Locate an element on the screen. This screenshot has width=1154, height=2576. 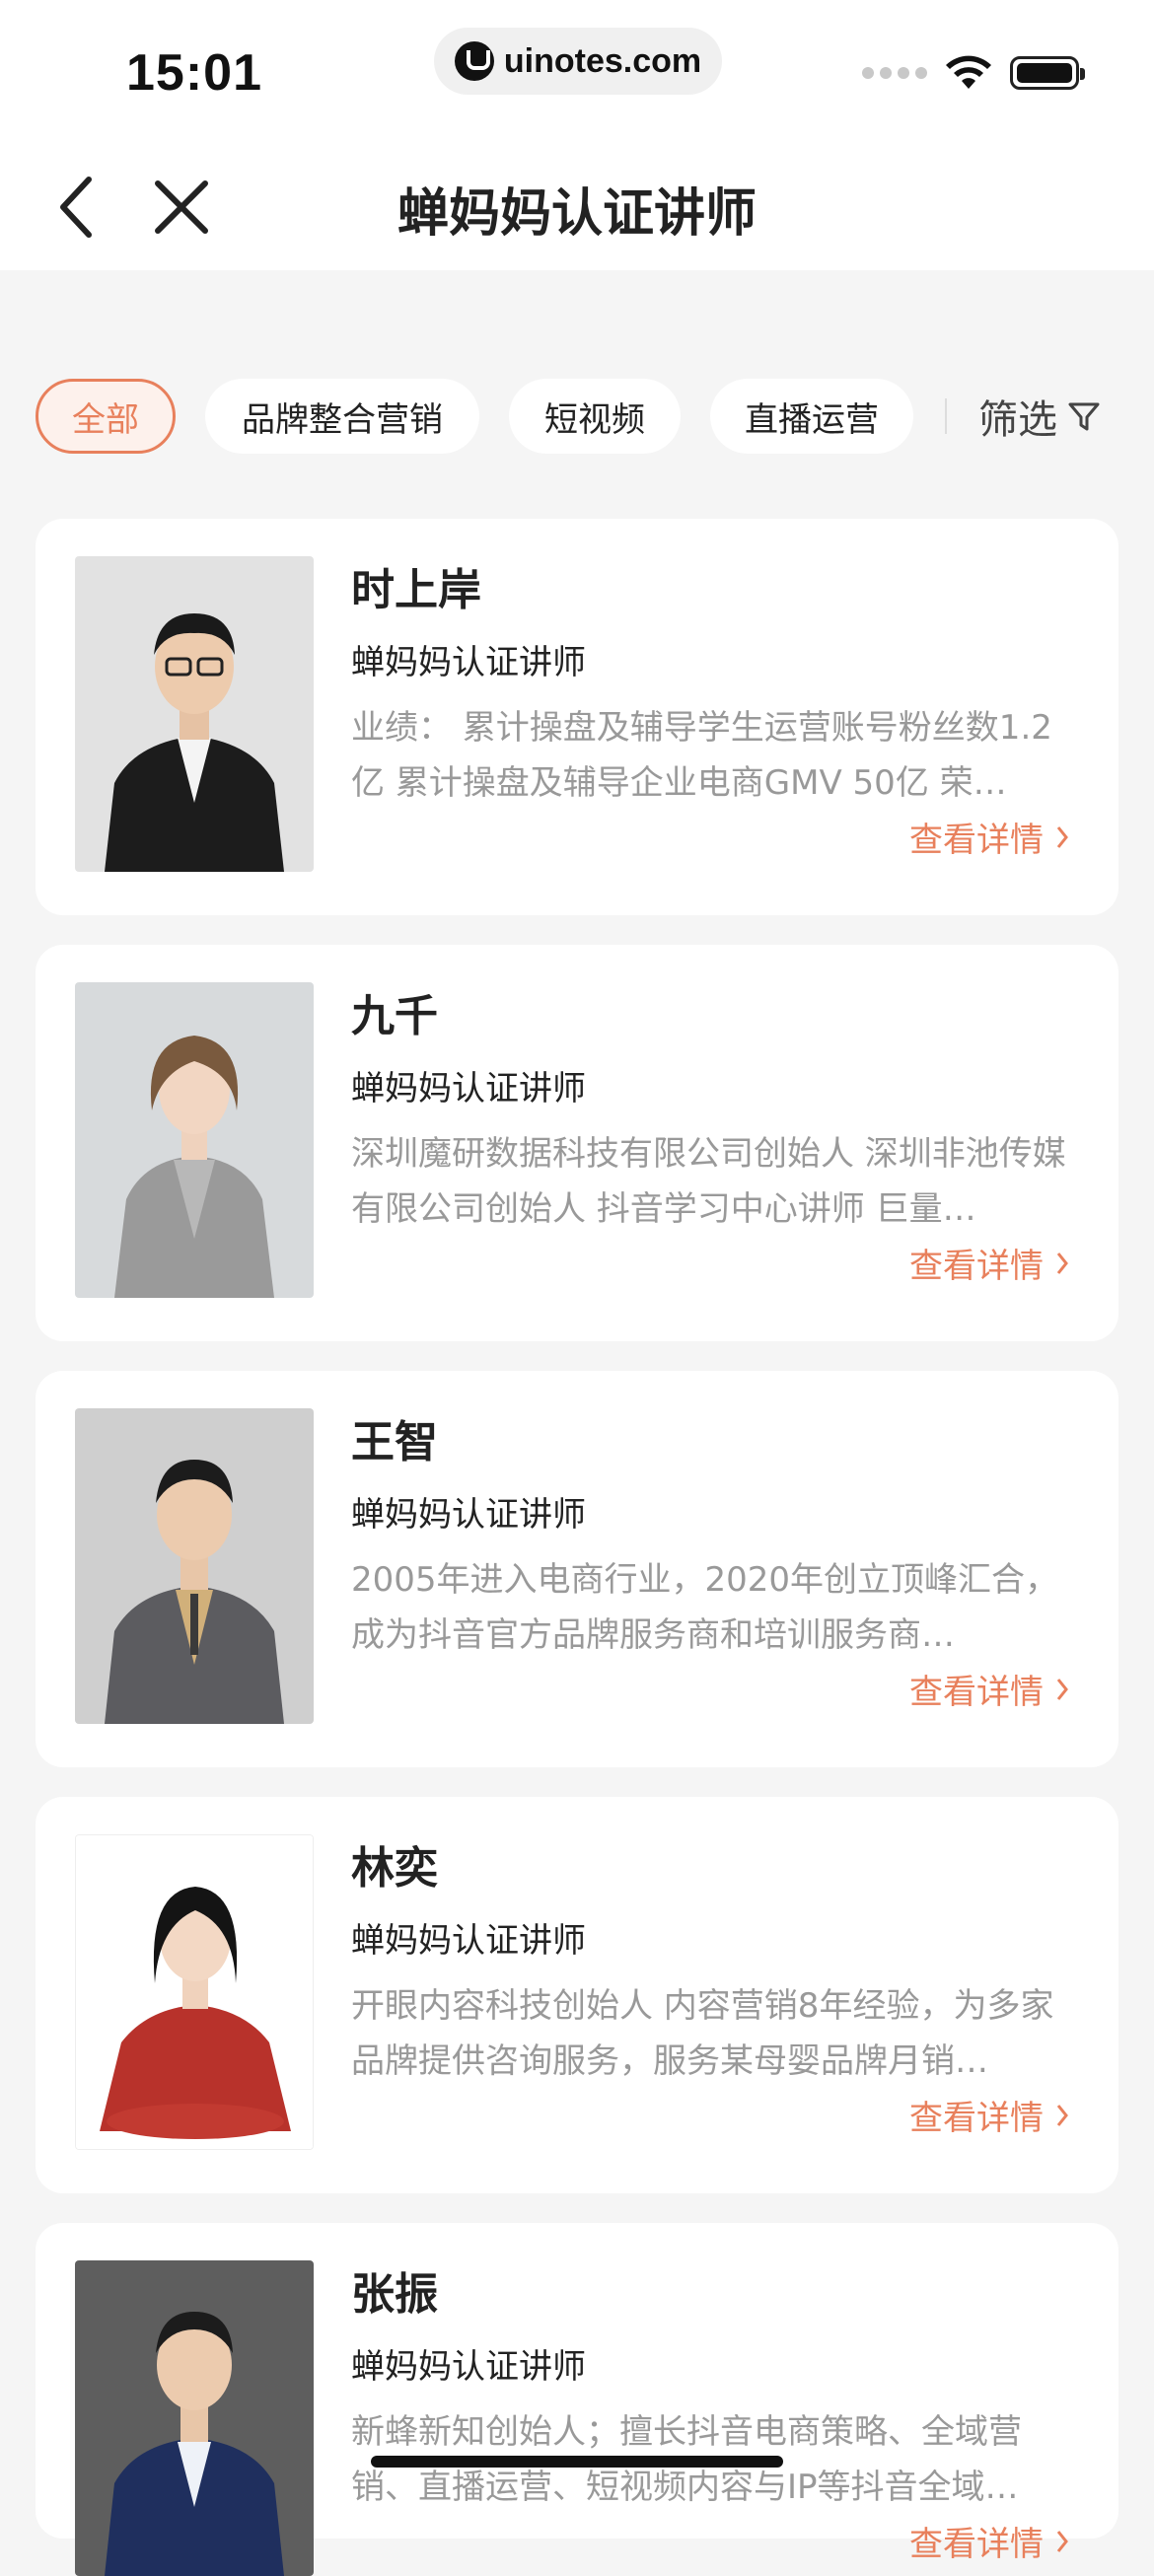
home-indicator is located at coordinates (577, 2462).